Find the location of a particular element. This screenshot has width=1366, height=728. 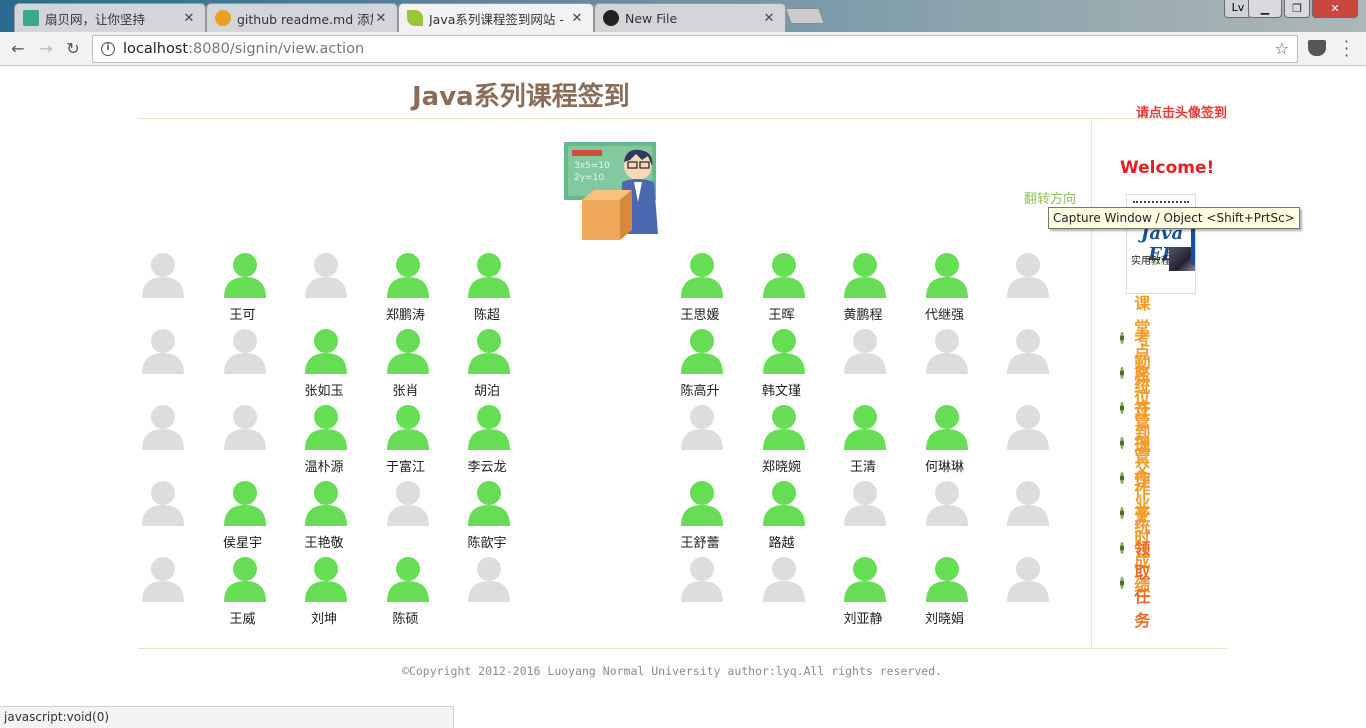

student-name: 王艳敬 is located at coordinates (324, 543).